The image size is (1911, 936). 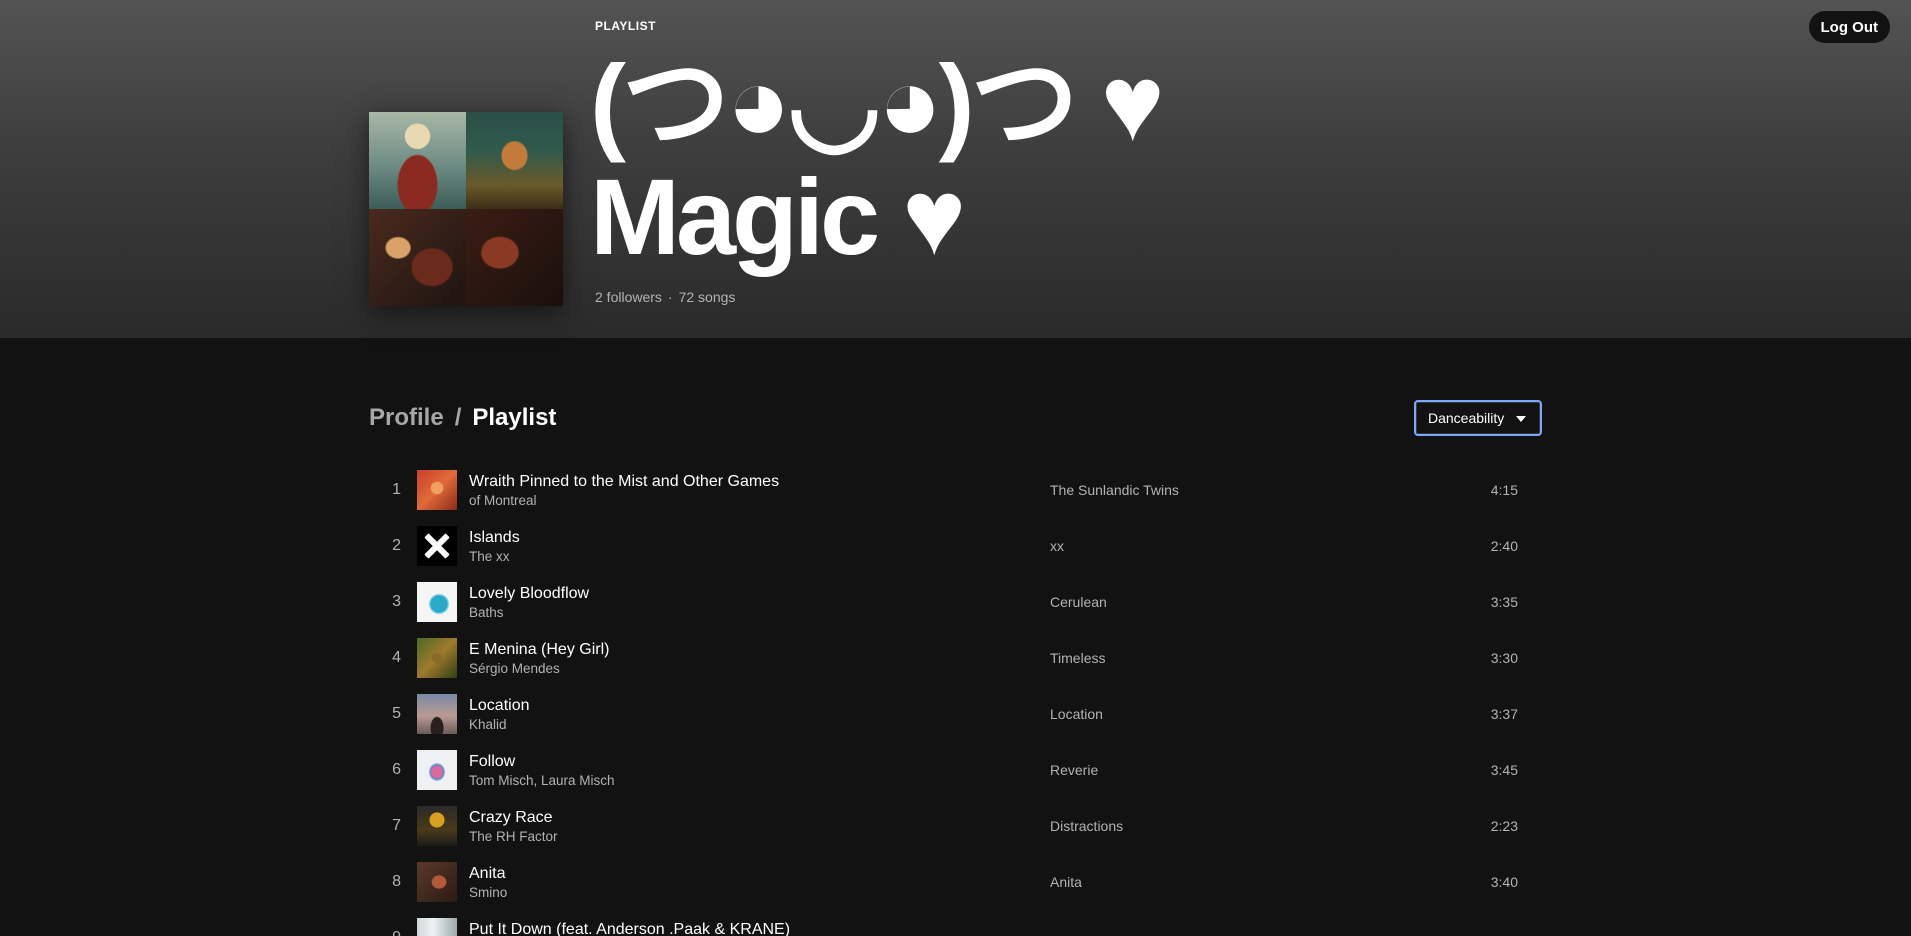 What do you see at coordinates (511, 817) in the screenshot?
I see `track-title: Crazy Race` at bounding box center [511, 817].